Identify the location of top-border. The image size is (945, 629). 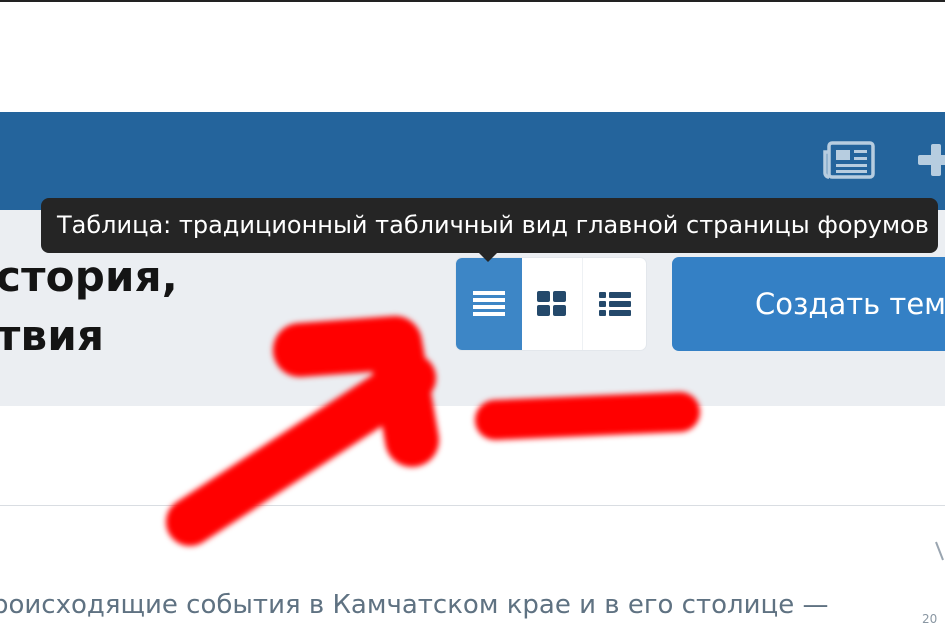
(472, 1).